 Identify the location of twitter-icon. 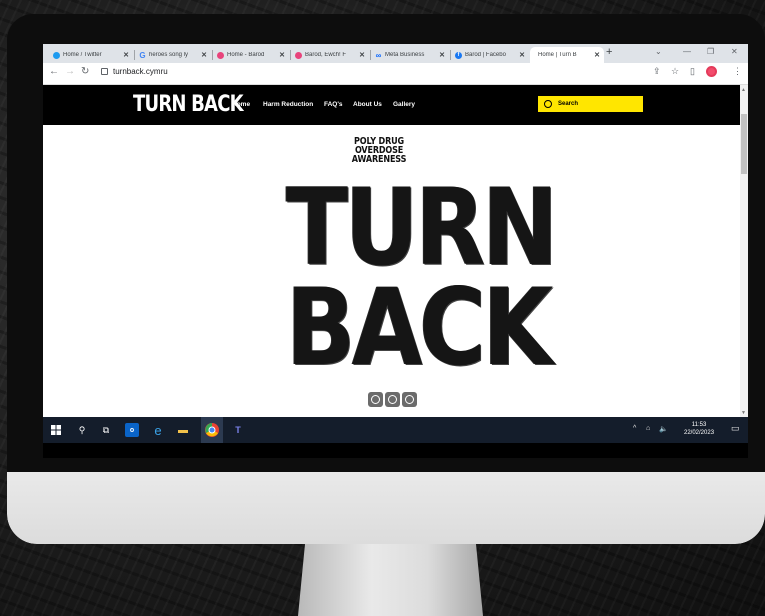
(56, 55).